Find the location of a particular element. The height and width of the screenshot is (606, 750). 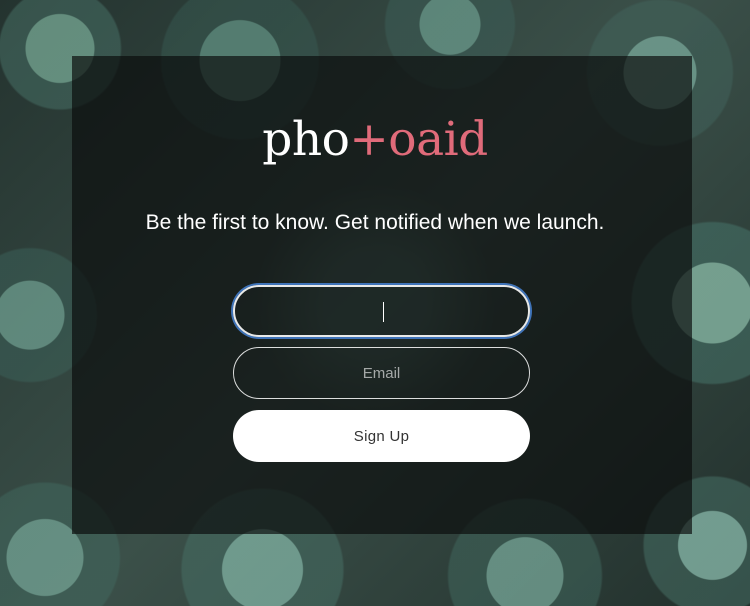

brand-logo: pho+oaid is located at coordinates (375, 140).